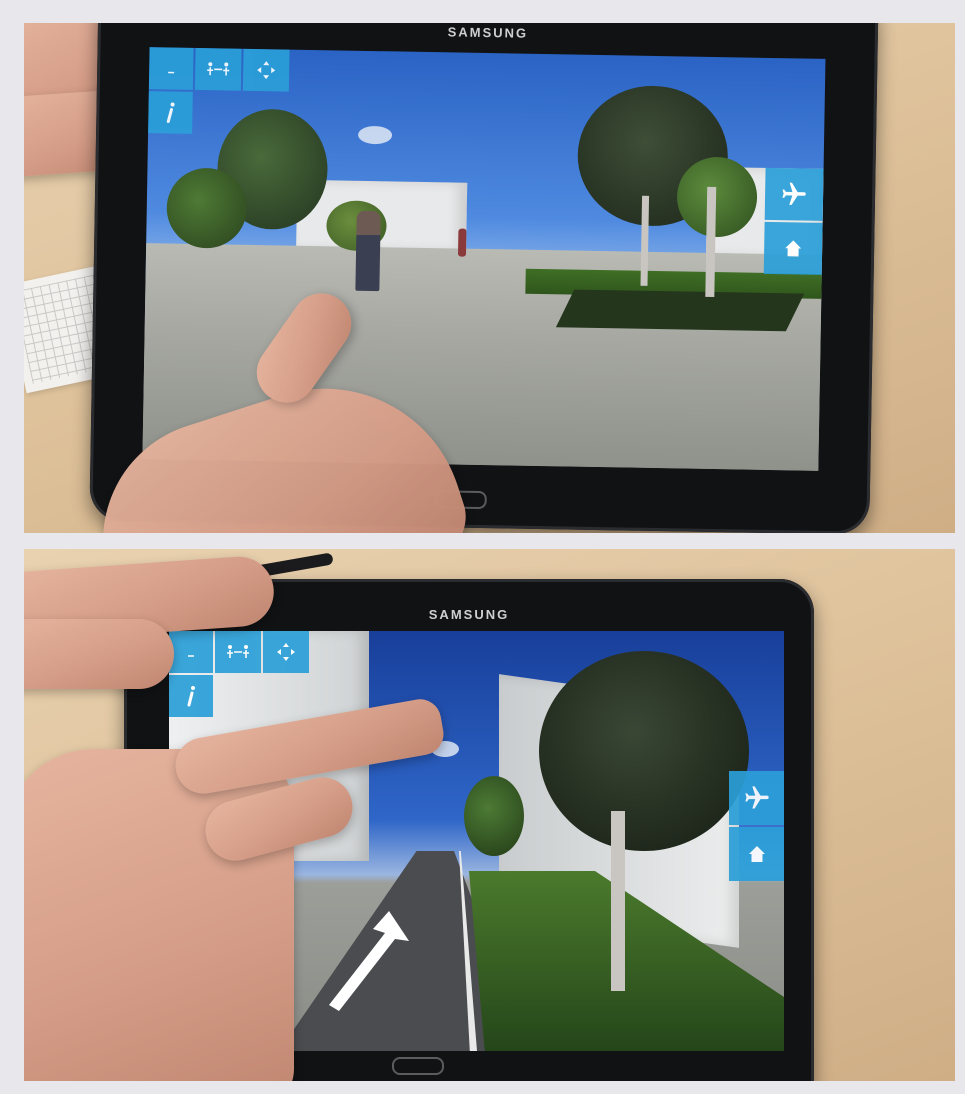 Image resolution: width=965 pixels, height=1094 pixels. Describe the element at coordinates (418, 1066) in the screenshot. I see `home-key` at that location.